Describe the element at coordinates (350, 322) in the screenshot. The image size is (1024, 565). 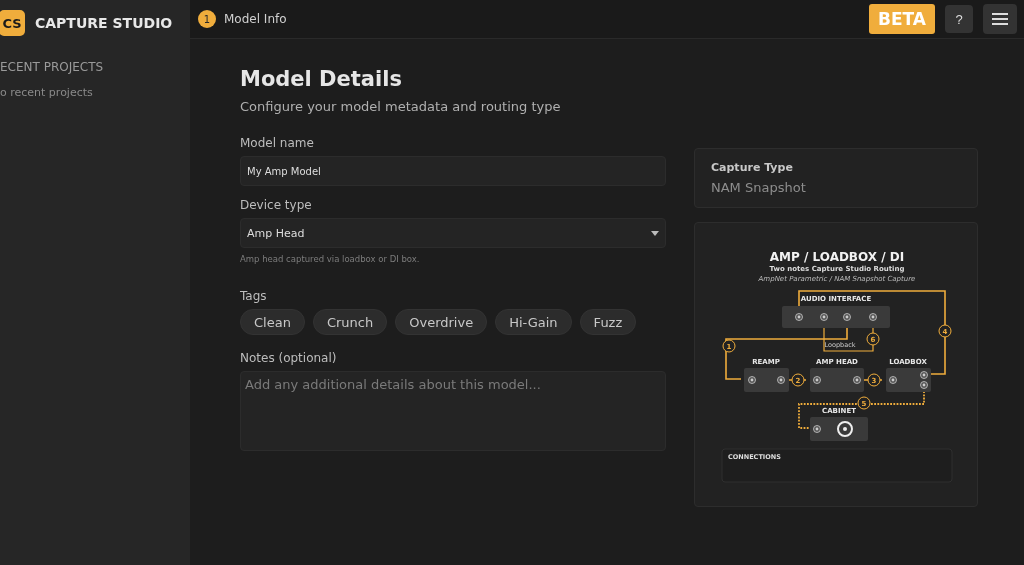
I see `tag-chip: Crunch` at that location.